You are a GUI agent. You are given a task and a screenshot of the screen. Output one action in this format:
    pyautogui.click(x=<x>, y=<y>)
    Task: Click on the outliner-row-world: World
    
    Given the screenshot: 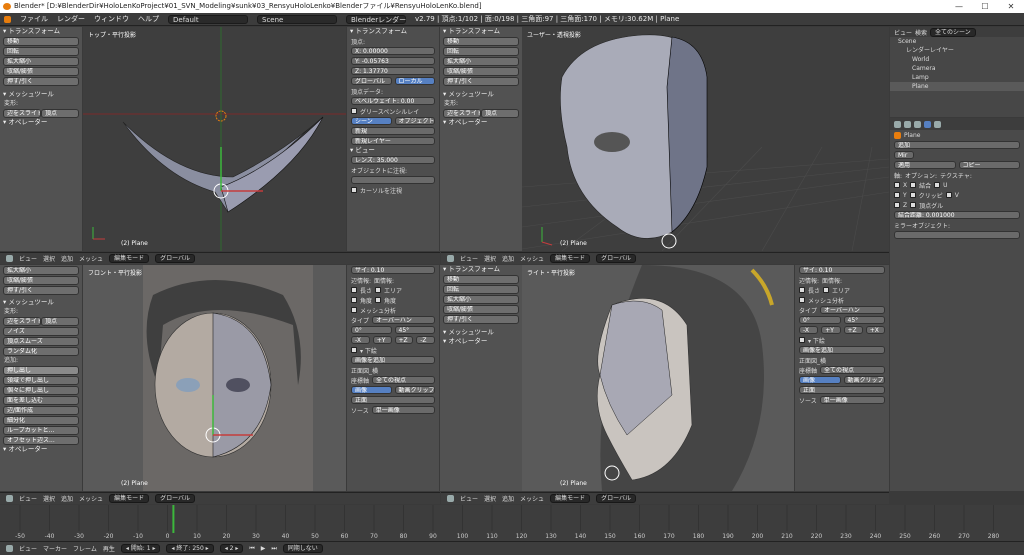 What is the action you would take?
    pyautogui.click(x=957, y=59)
    